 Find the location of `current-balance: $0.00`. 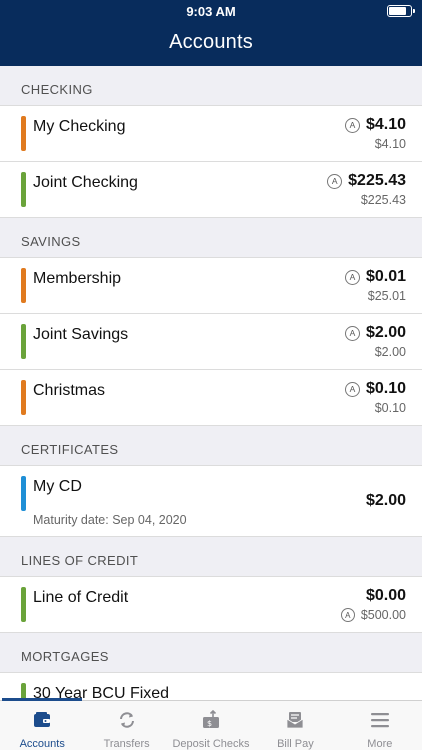

current-balance: $0.00 is located at coordinates (385, 595).